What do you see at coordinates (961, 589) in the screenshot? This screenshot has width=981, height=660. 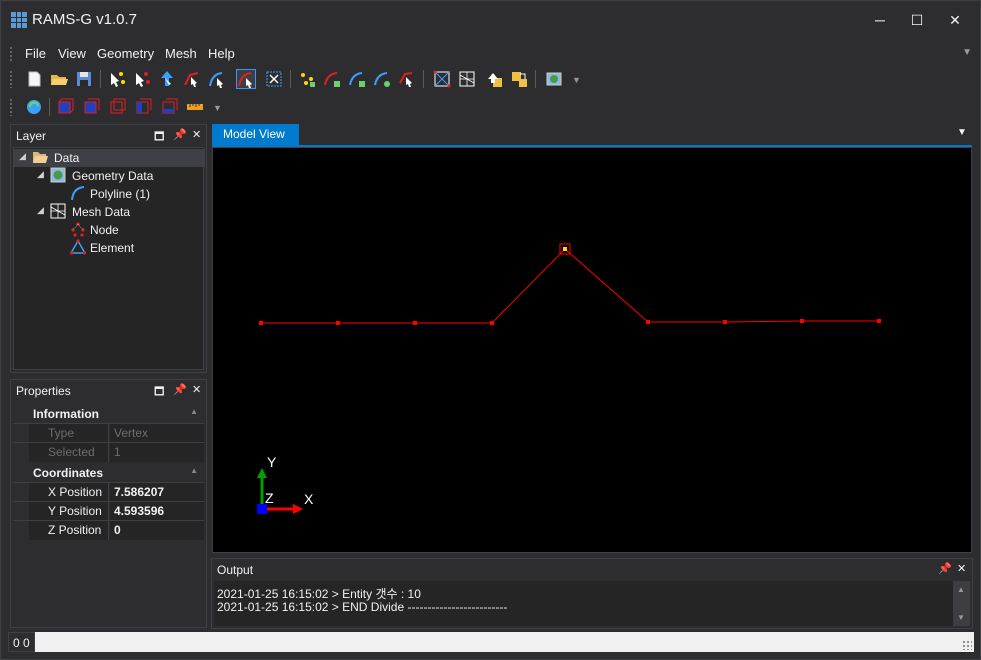 I see `scroll-up-icon: ▲` at bounding box center [961, 589].